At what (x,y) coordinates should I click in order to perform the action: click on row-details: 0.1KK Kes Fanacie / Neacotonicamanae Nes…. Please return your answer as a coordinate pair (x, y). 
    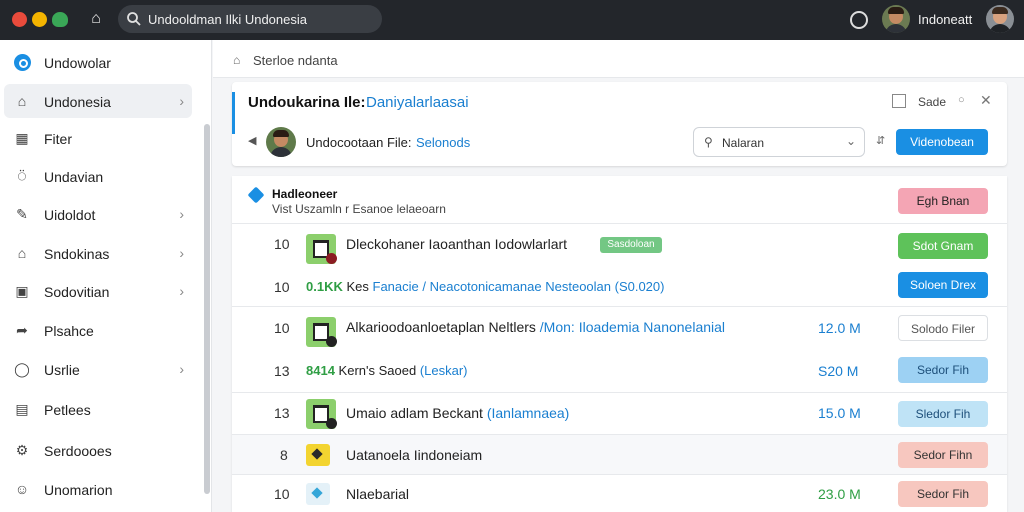
    Looking at the image, I should click on (485, 286).